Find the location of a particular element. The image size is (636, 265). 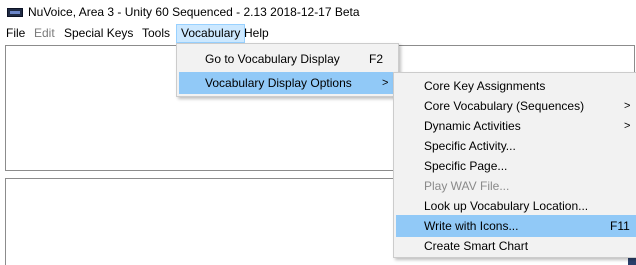

menu-help: Help is located at coordinates (256, 33).